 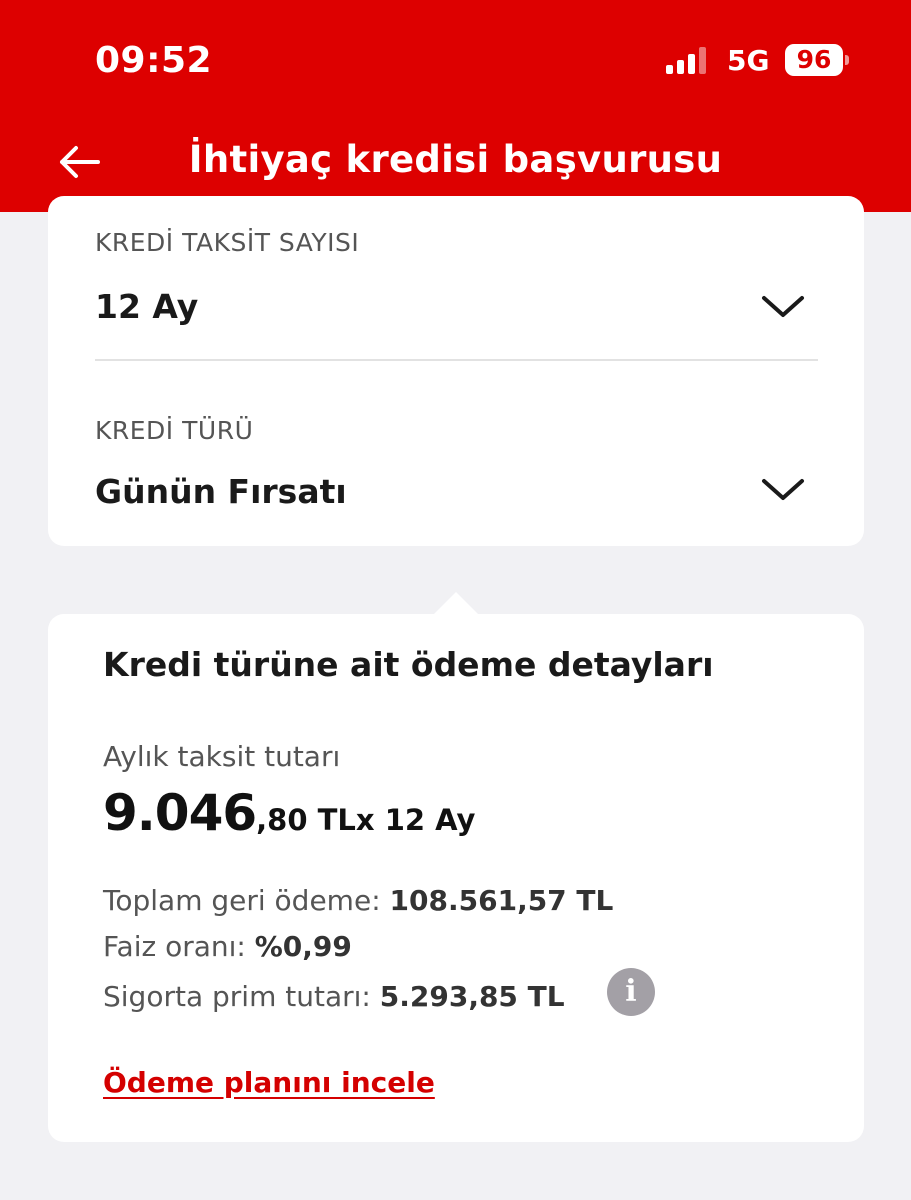 I want to click on details-title: Kredi türüne ait ödeme detayları, so click(x=408, y=664).